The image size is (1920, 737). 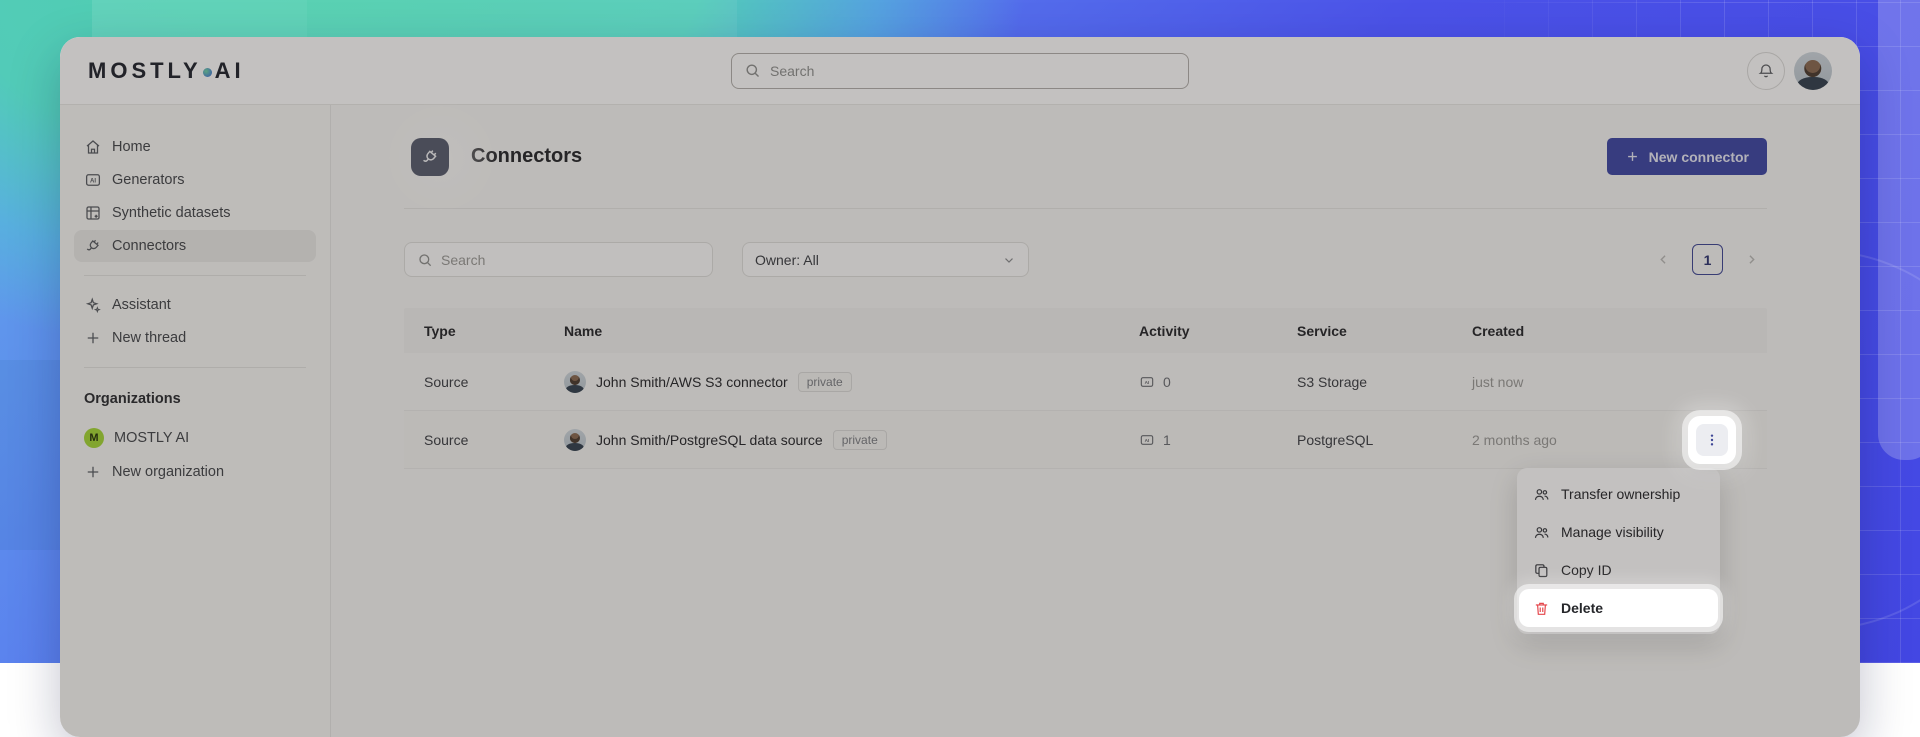 What do you see at coordinates (195, 338) in the screenshot?
I see `sidebar-item-new-thread: New thread` at bounding box center [195, 338].